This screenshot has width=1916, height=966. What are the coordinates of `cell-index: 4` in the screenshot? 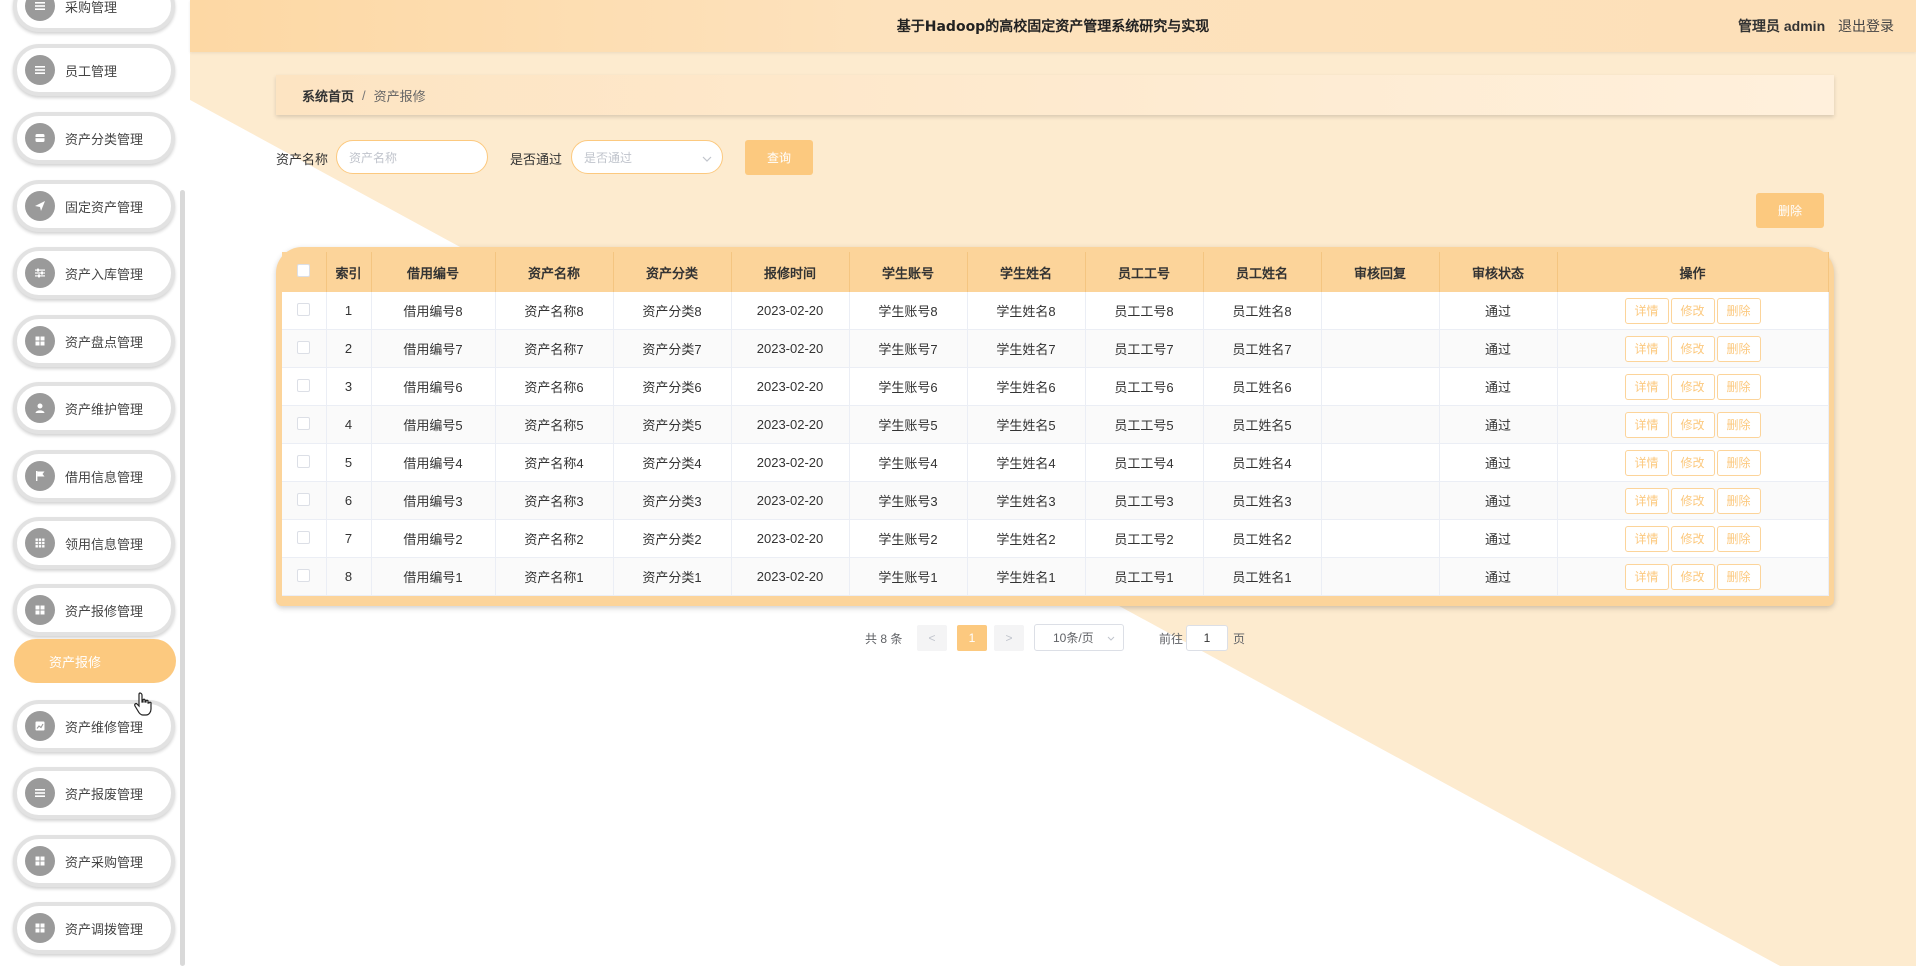 It's located at (349, 424).